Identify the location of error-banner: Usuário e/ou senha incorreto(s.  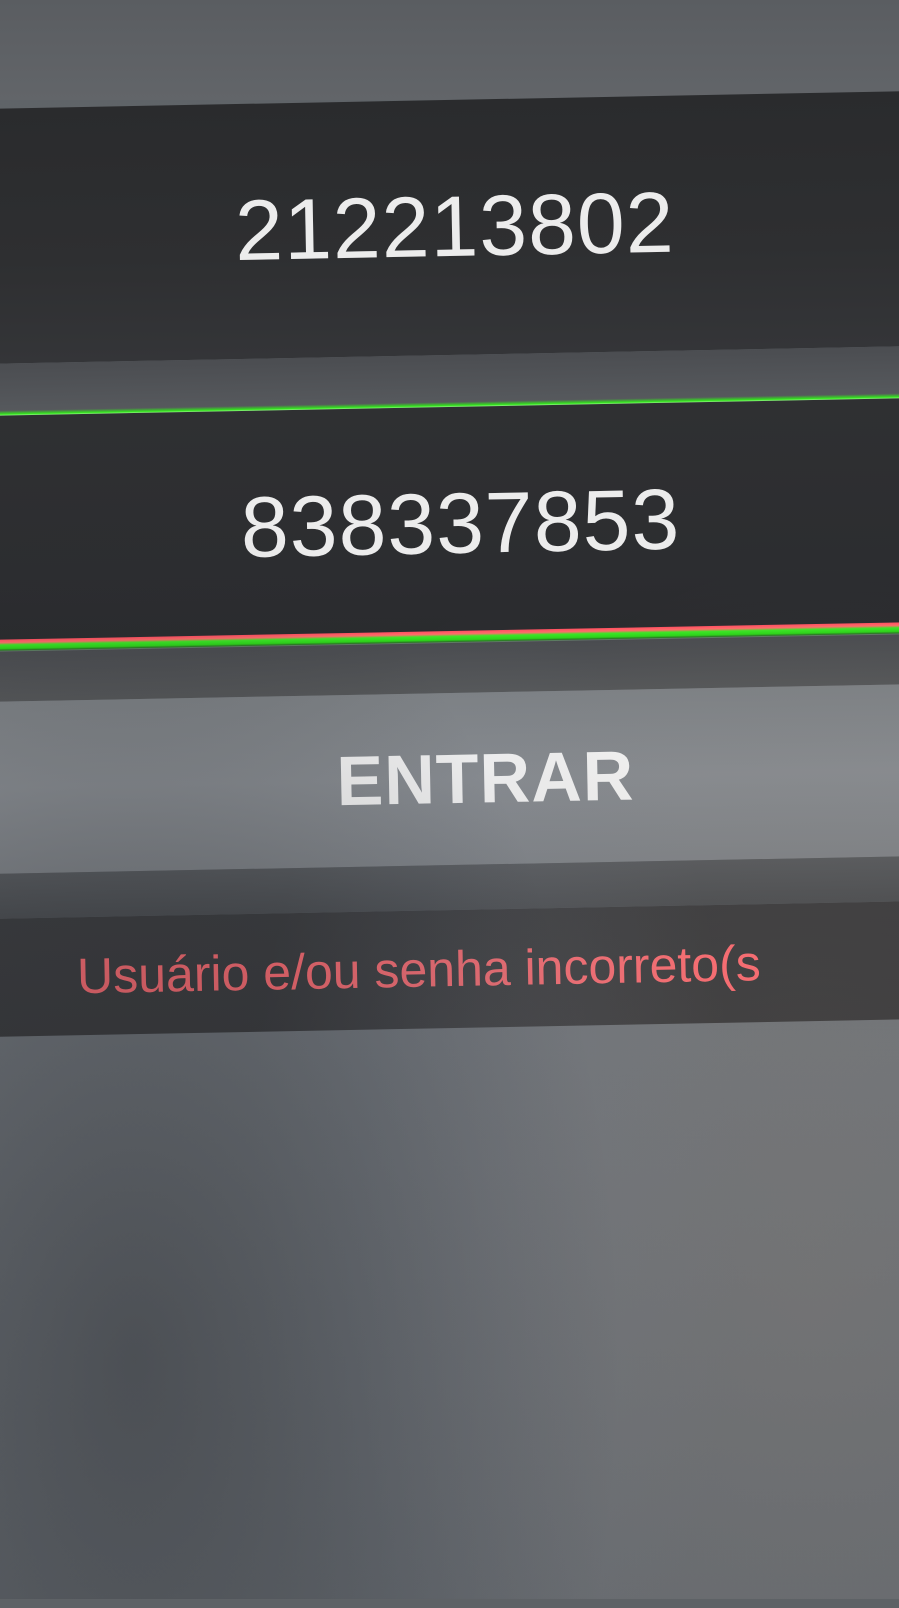
(449, 968).